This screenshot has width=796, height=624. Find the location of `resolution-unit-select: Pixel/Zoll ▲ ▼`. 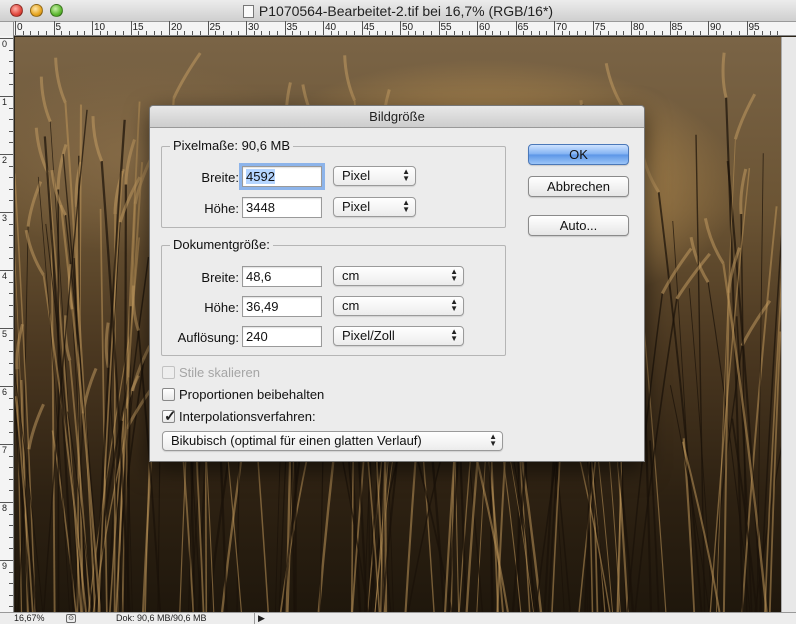

resolution-unit-select: Pixel/Zoll ▲ ▼ is located at coordinates (398, 336).